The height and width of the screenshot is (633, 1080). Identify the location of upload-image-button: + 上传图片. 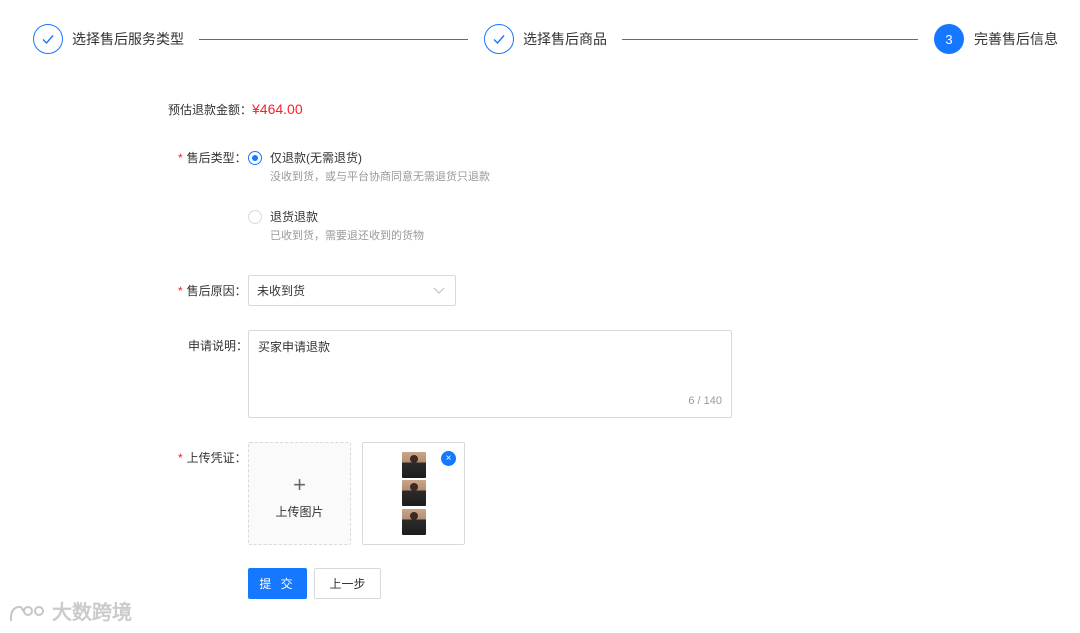
(299, 493).